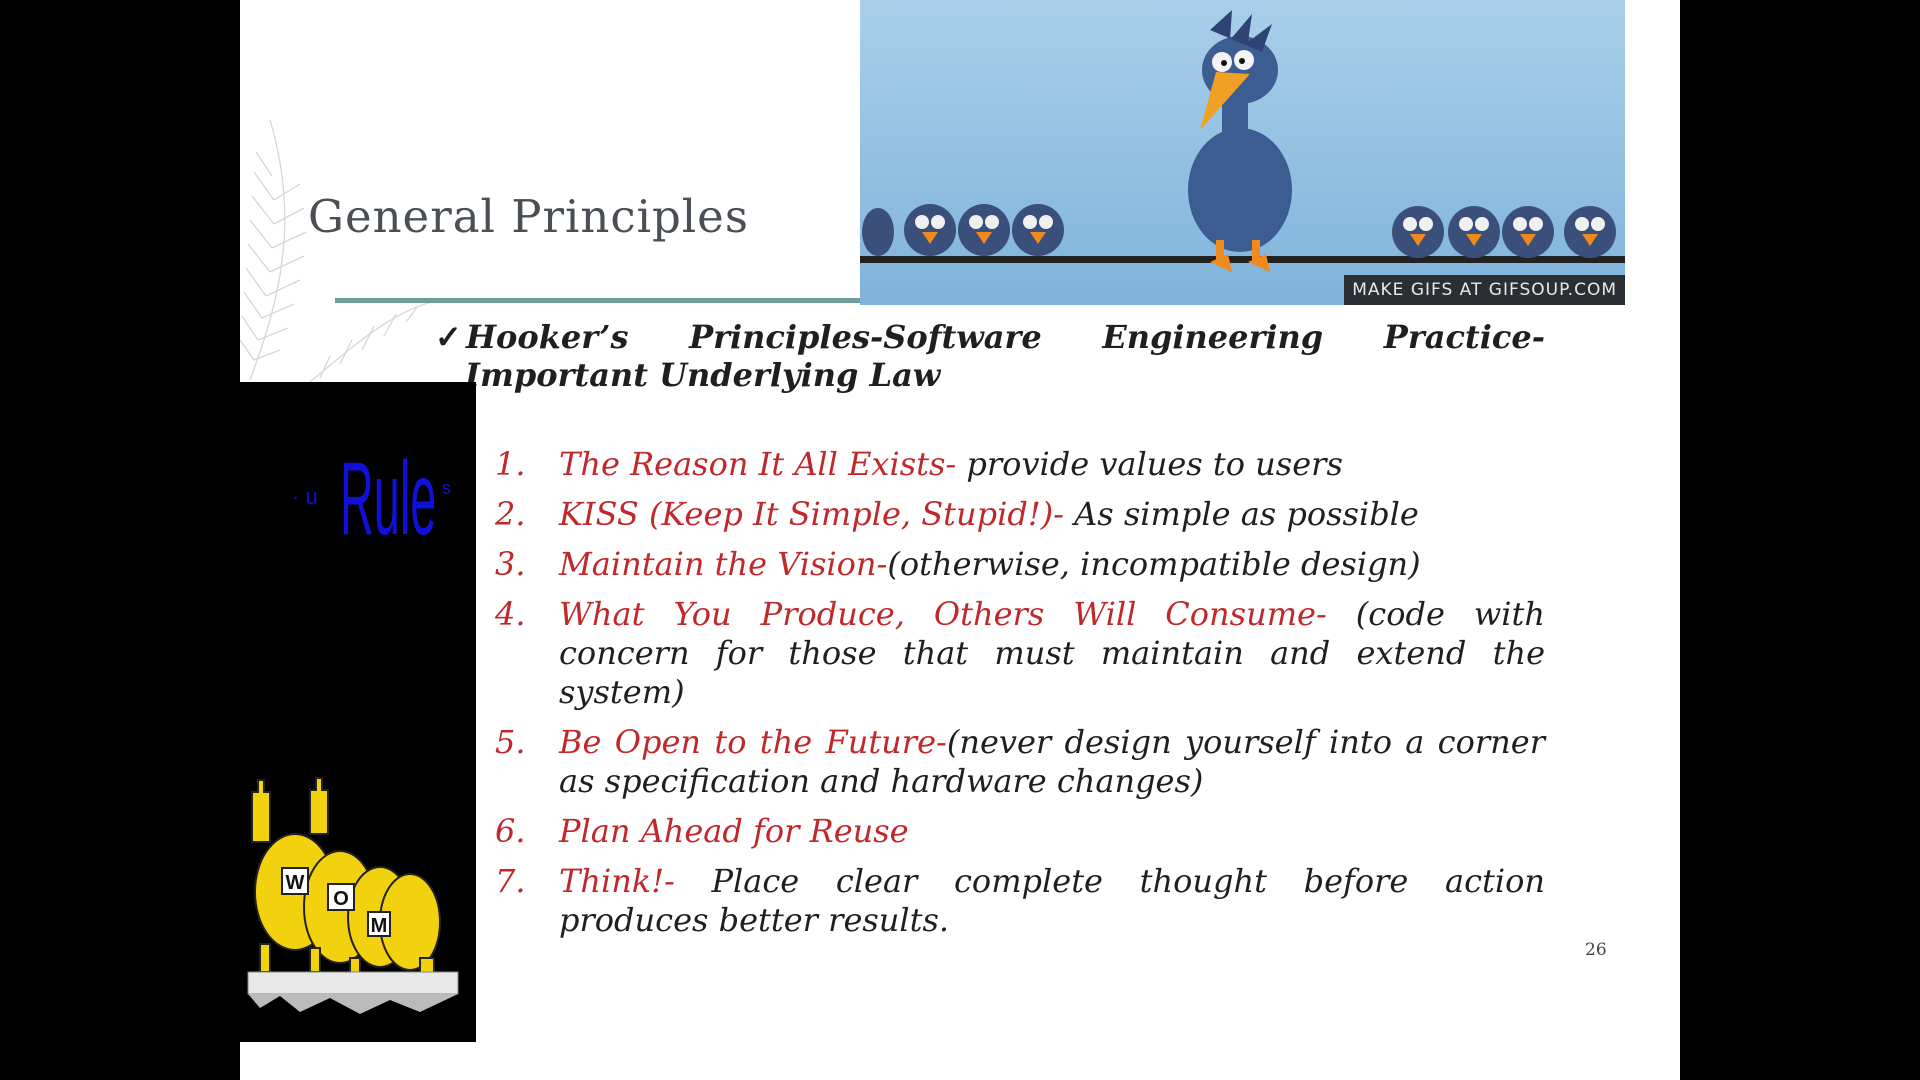  Describe the element at coordinates (1052, 831) in the screenshot. I see `principle-text: Plan Ahead for Reuse` at that location.